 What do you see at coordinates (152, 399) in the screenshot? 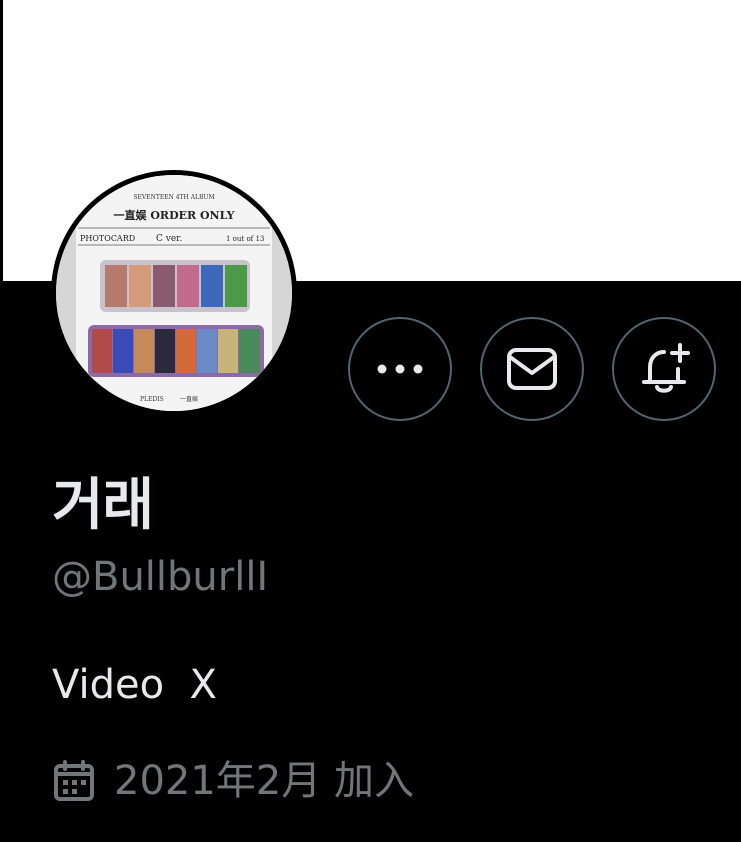
I see `avatar-footer-left: PLEDIS` at bounding box center [152, 399].